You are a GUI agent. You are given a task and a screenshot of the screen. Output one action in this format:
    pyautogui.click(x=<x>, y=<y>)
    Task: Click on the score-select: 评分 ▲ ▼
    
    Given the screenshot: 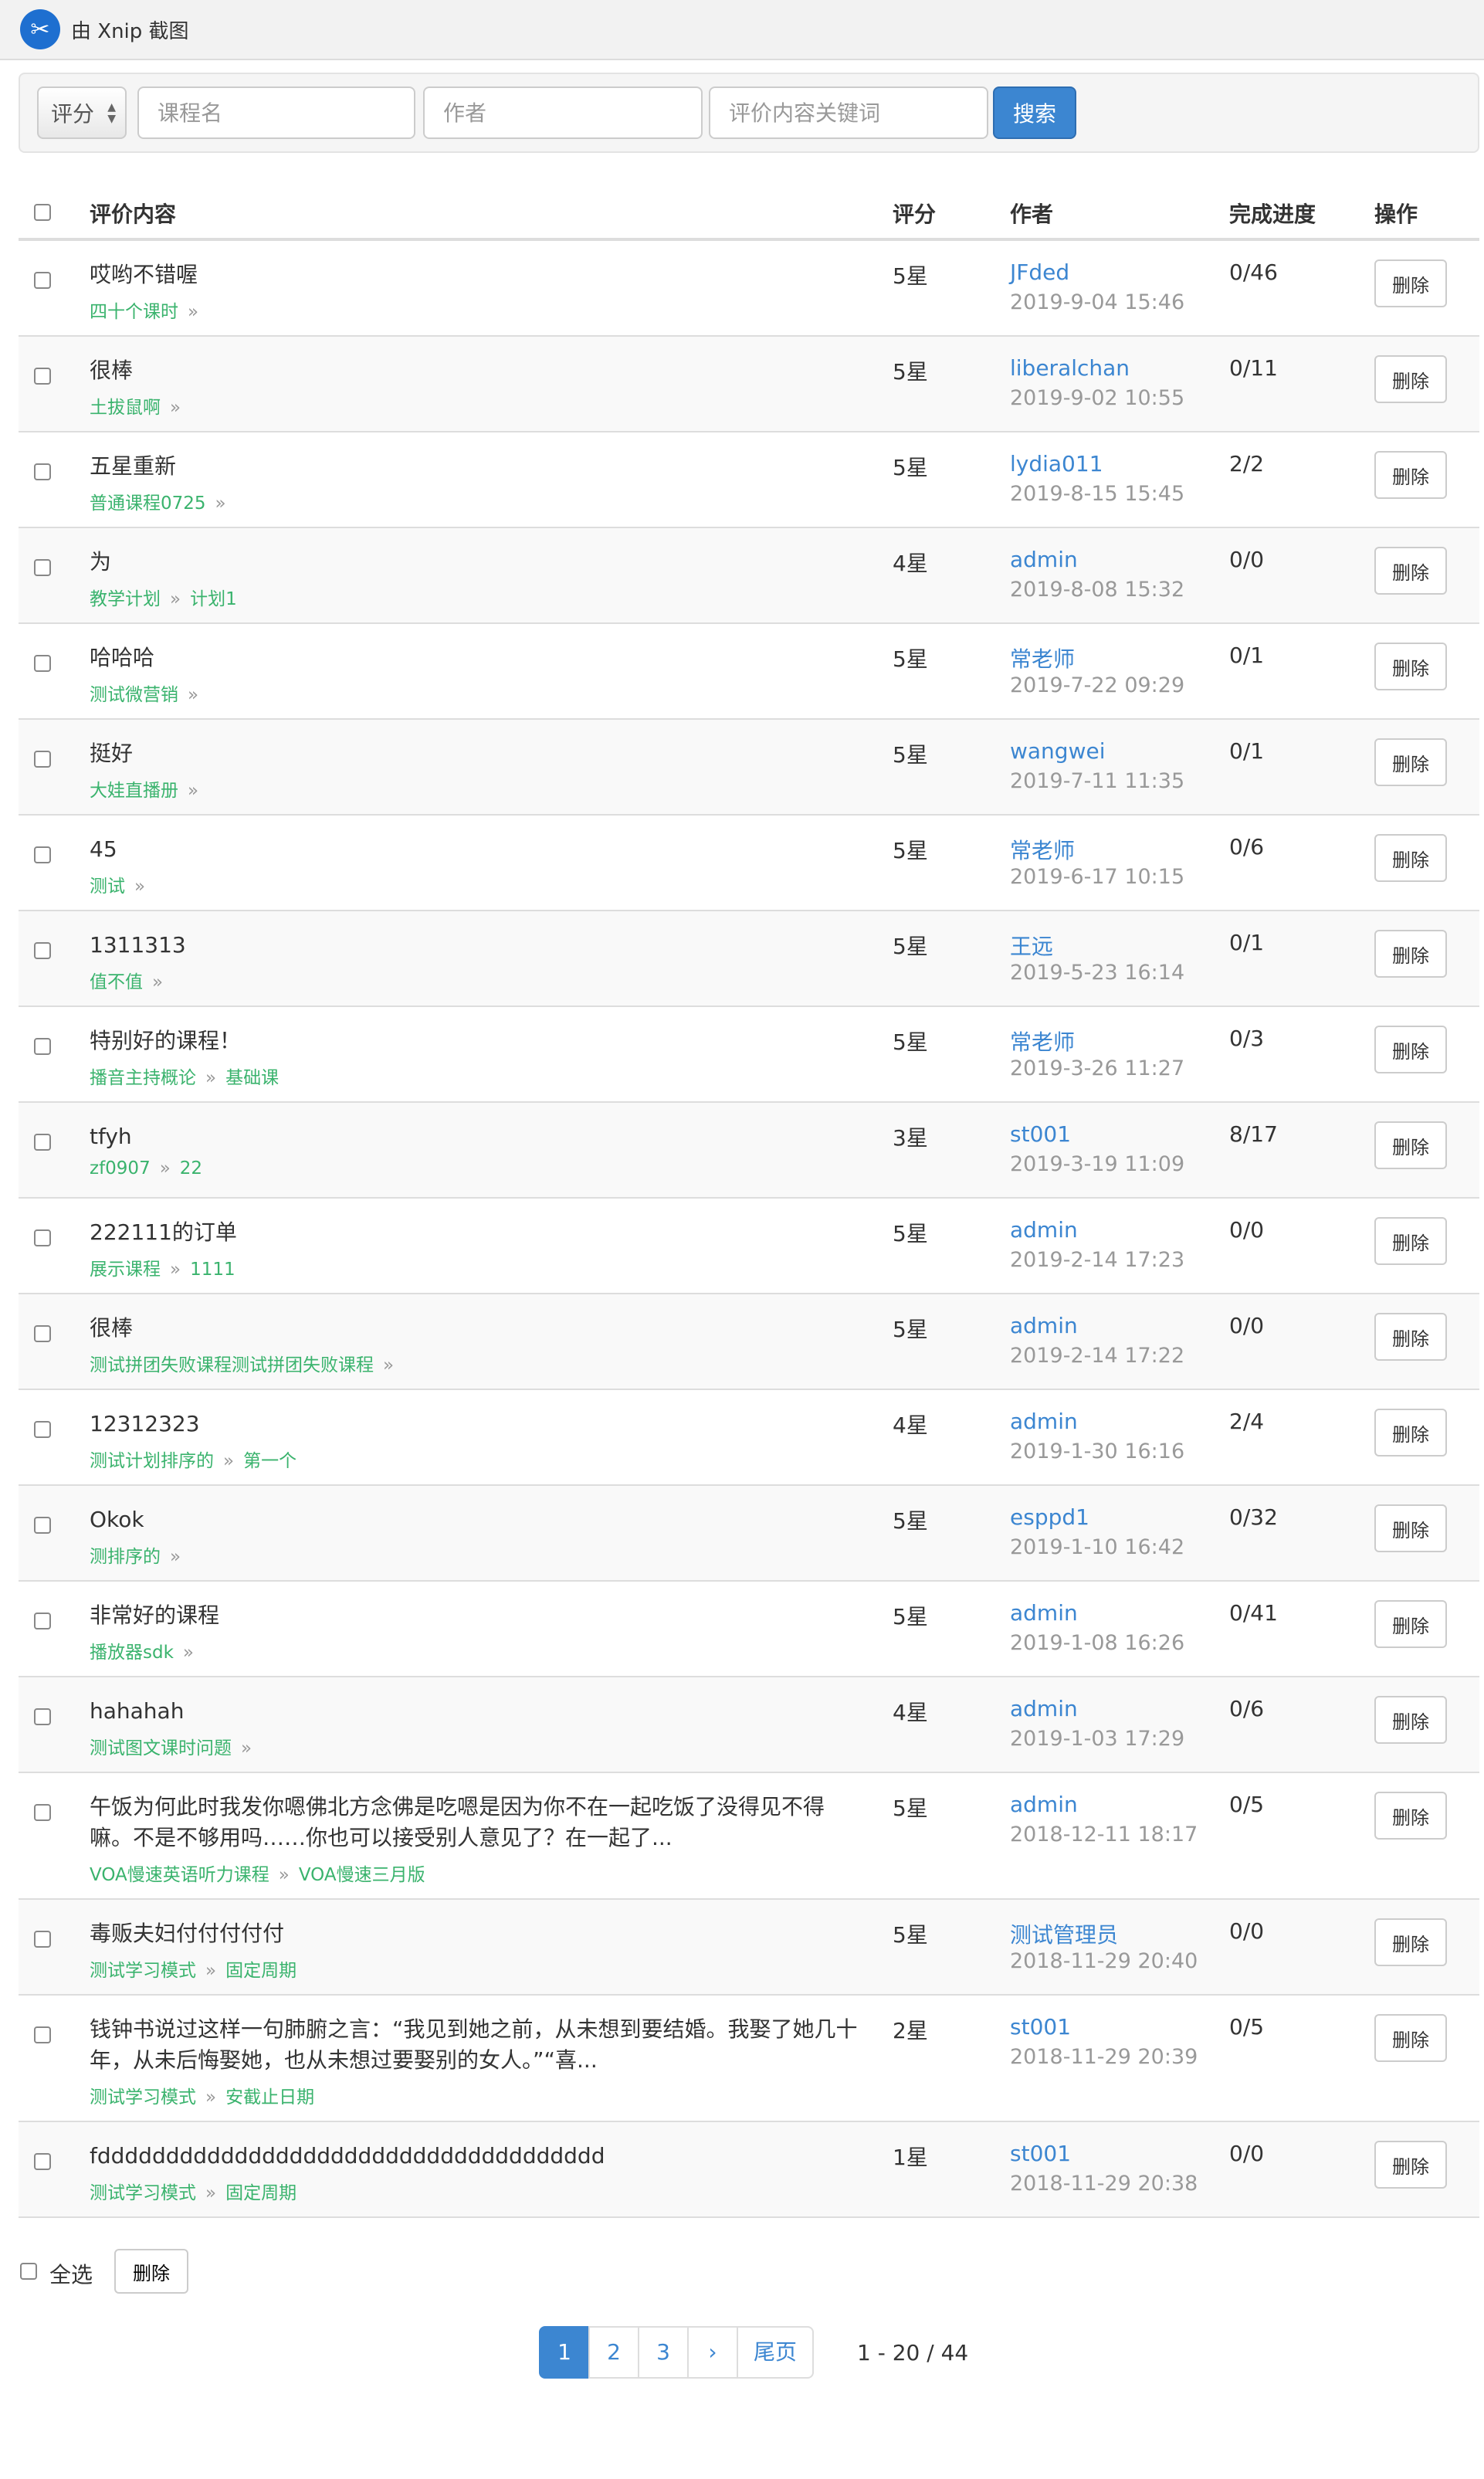 What is the action you would take?
    pyautogui.click(x=82, y=113)
    